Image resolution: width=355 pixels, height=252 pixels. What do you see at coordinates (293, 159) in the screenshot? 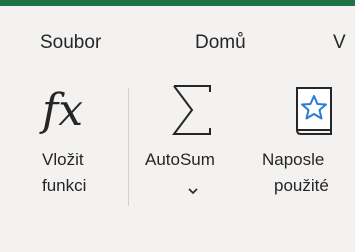
I see `recently-used-label-line1: Naposle` at bounding box center [293, 159].